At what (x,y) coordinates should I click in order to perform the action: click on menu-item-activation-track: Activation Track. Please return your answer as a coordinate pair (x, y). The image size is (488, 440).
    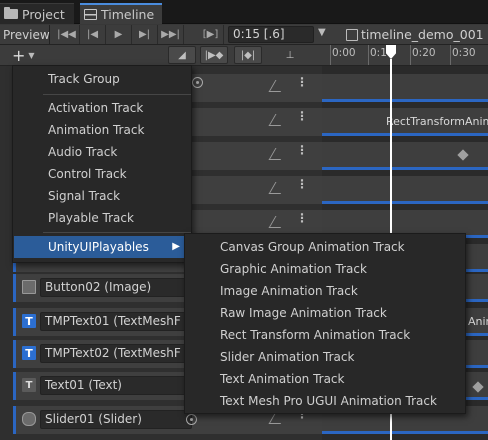
    Looking at the image, I should click on (102, 108).